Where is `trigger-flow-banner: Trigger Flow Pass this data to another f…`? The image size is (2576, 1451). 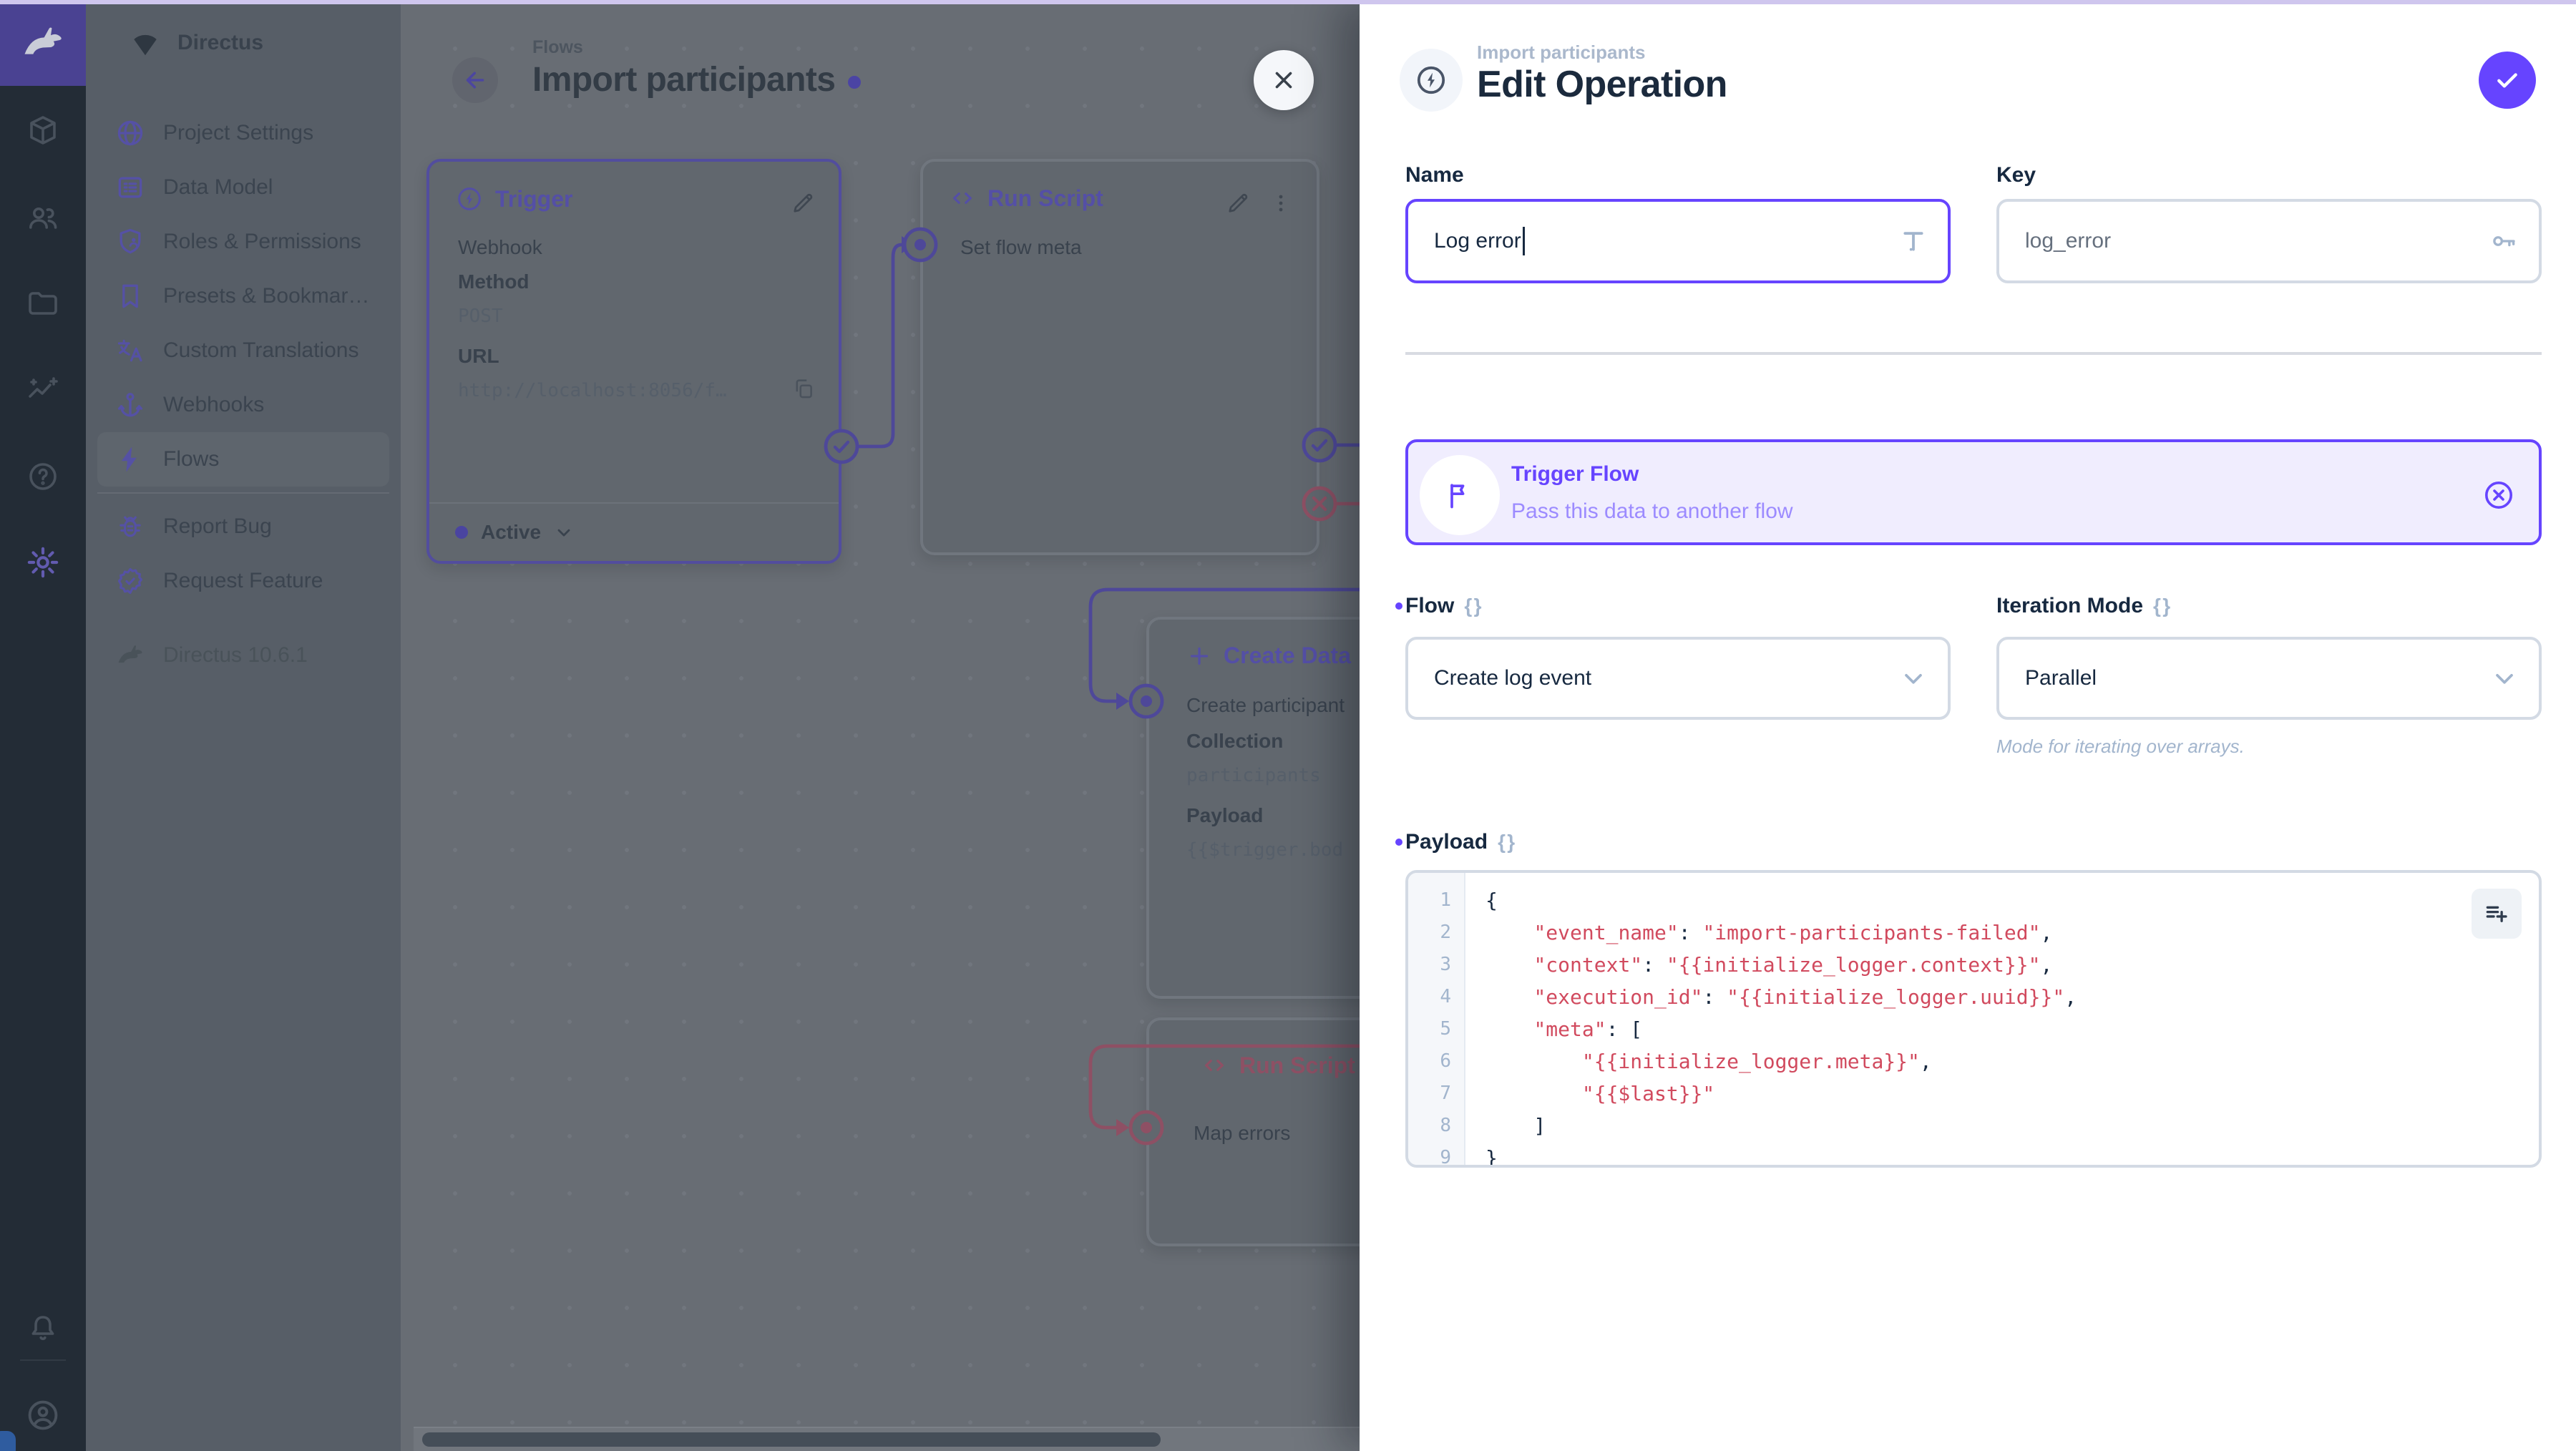 trigger-flow-banner: Trigger Flow Pass this data to another f… is located at coordinates (1973, 492).